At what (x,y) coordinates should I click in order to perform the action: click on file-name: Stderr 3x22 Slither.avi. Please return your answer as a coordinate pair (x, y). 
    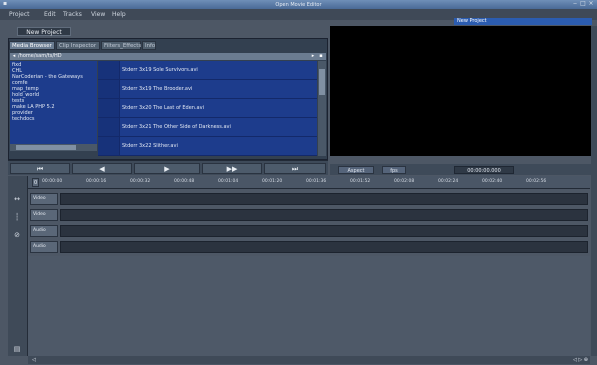
    Looking at the image, I should click on (150, 146).